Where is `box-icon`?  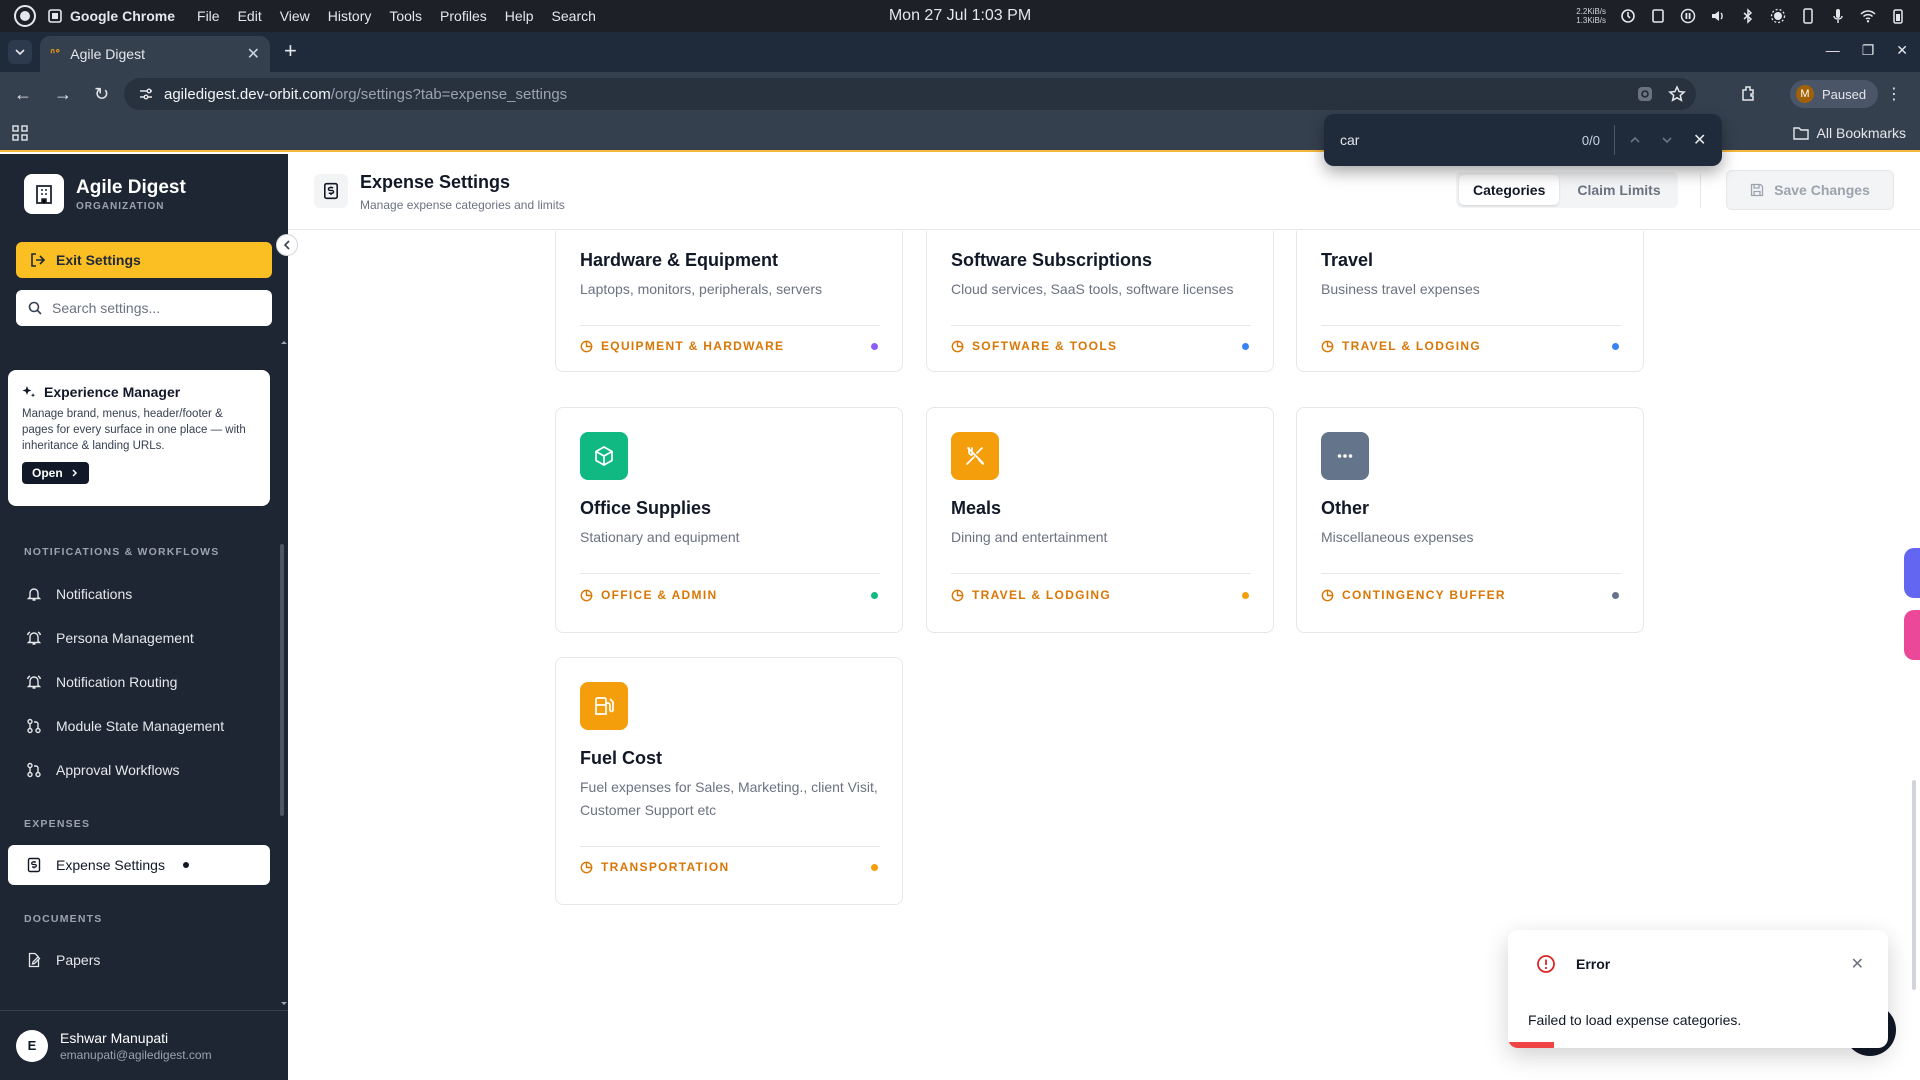 box-icon is located at coordinates (604, 456).